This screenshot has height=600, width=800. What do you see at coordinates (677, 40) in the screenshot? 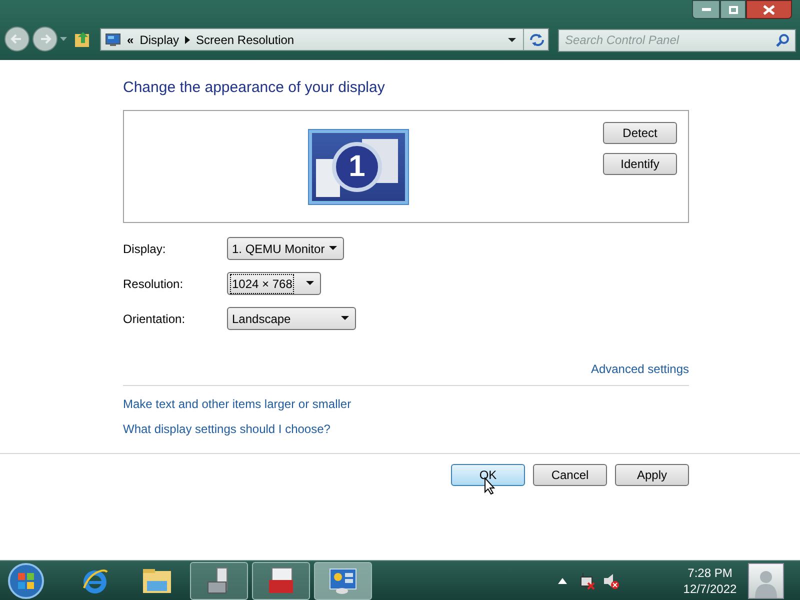
I see `search-field: Search Control Panel` at bounding box center [677, 40].